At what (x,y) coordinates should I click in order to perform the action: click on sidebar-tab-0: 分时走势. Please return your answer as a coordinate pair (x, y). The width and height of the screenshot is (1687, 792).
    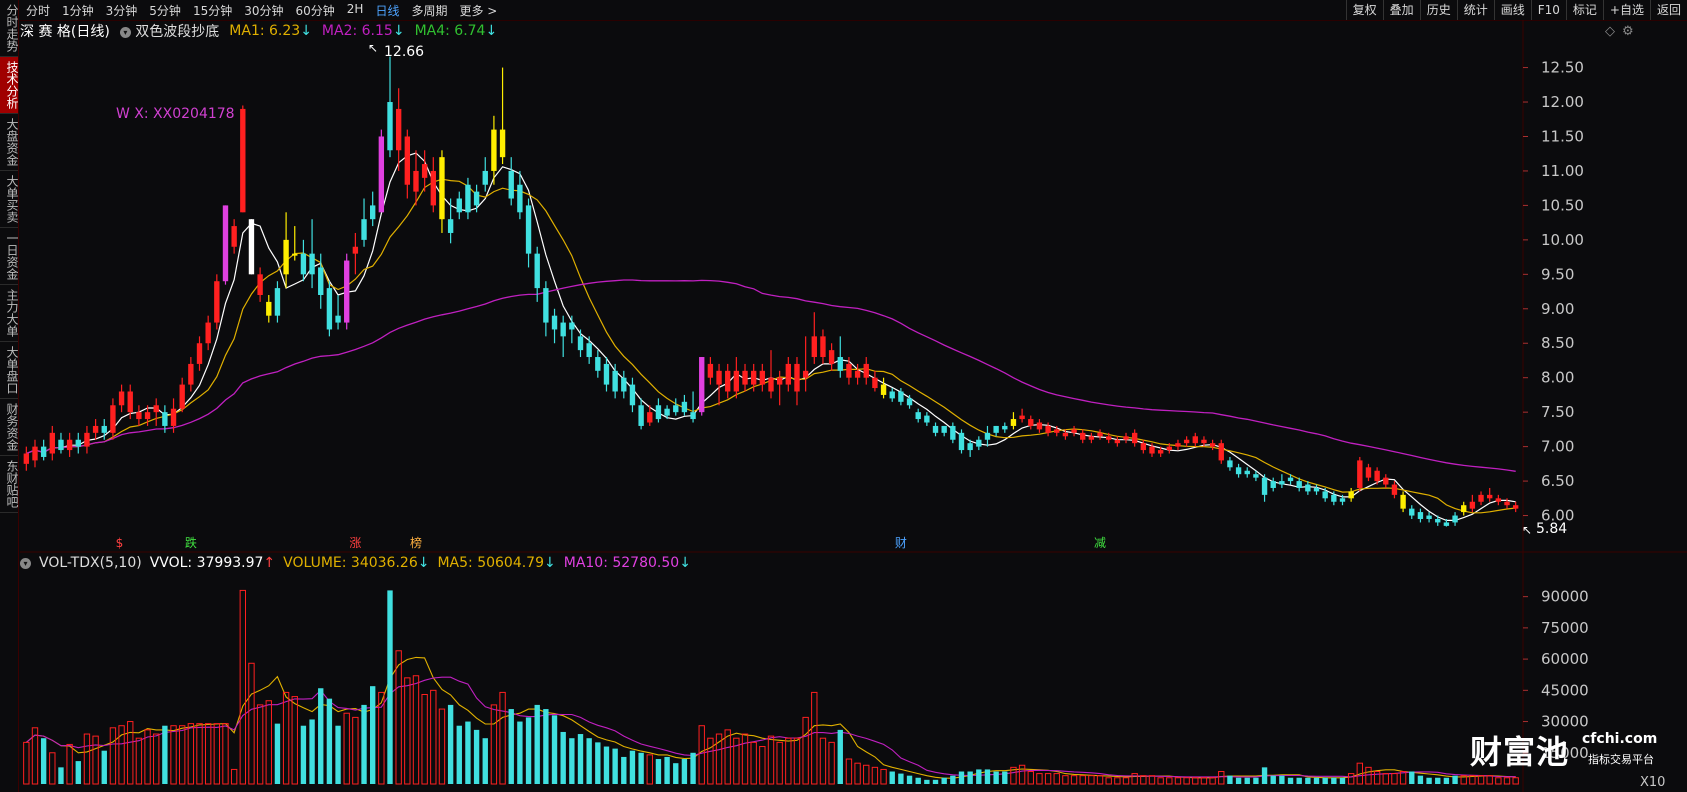
    Looking at the image, I should click on (9, 28).